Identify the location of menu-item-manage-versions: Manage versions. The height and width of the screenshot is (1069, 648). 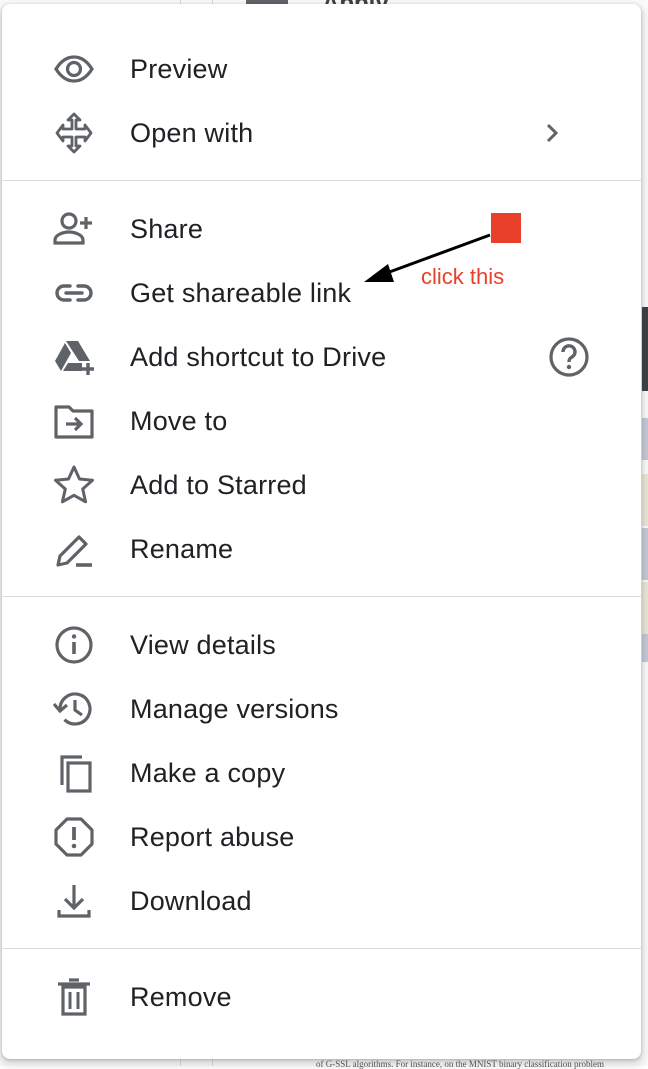
(321, 709).